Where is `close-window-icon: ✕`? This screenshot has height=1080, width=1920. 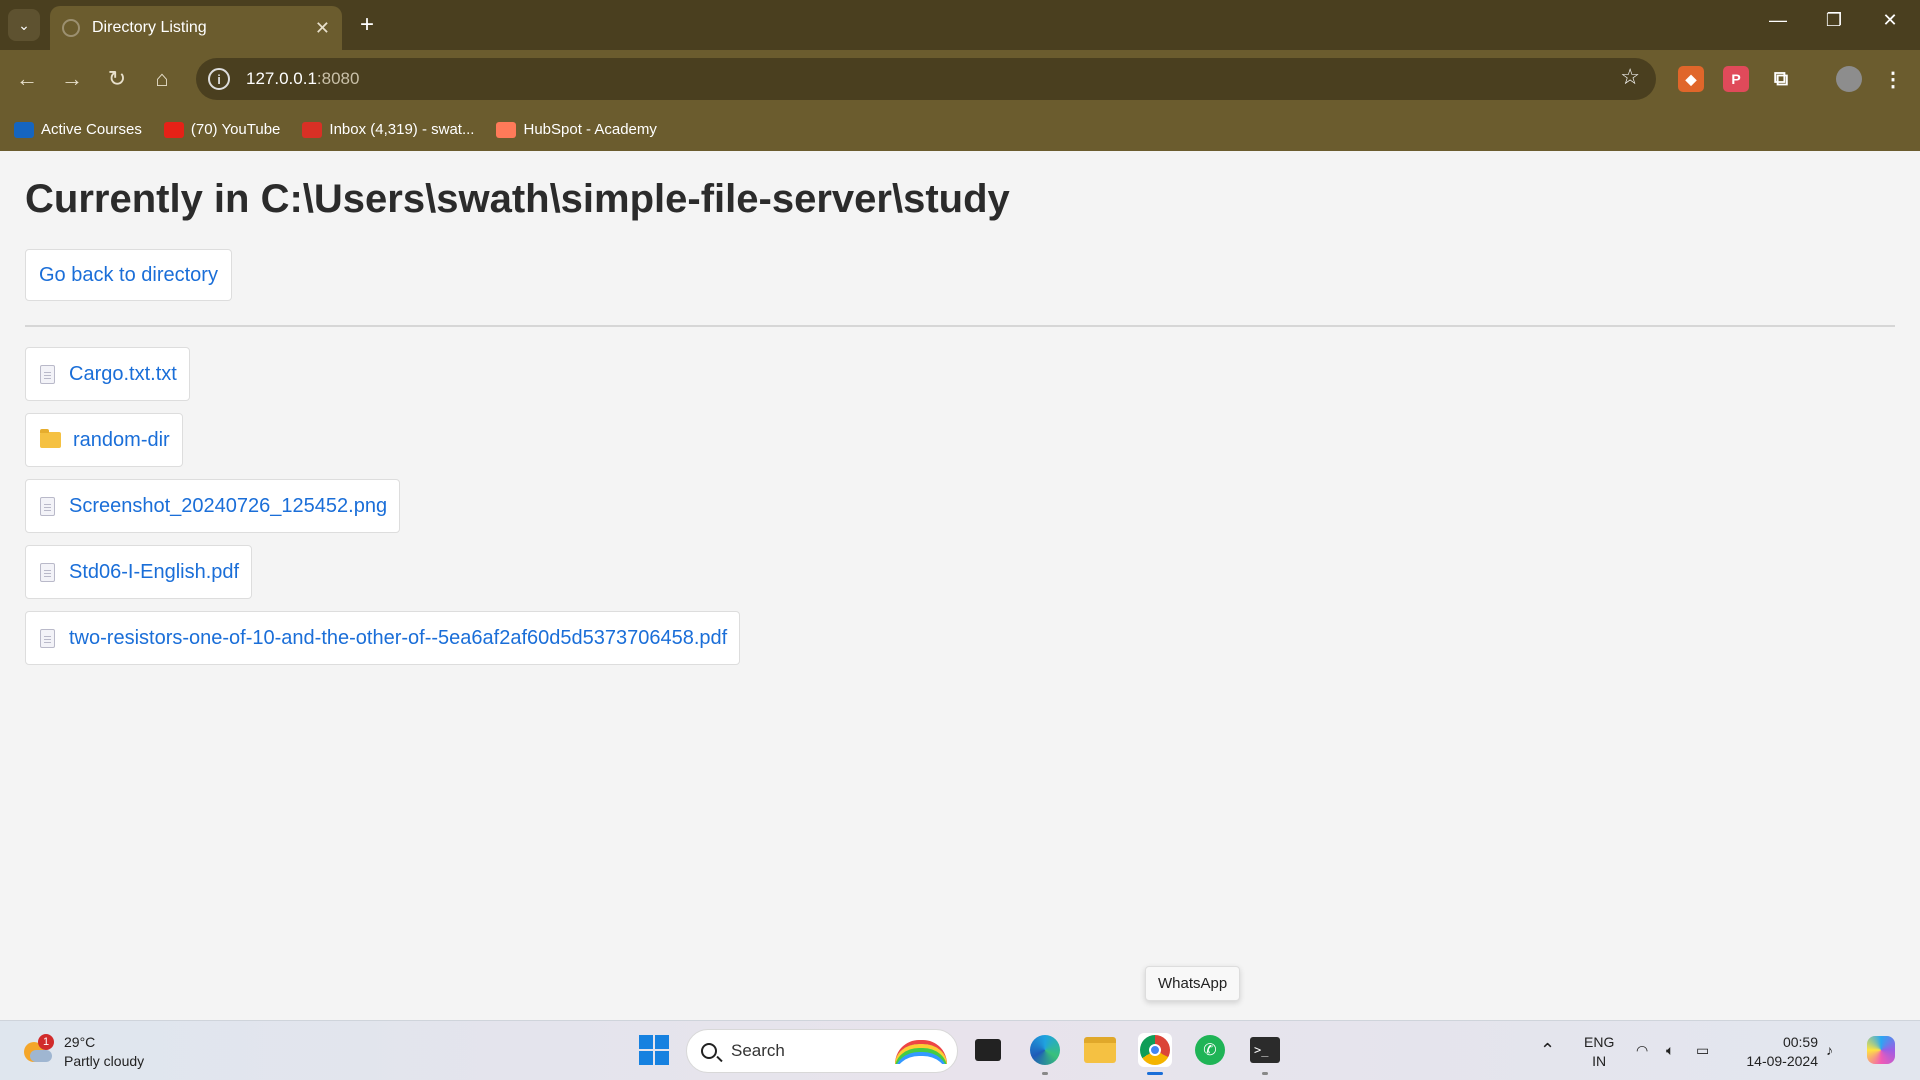 close-window-icon: ✕ is located at coordinates (1890, 20).